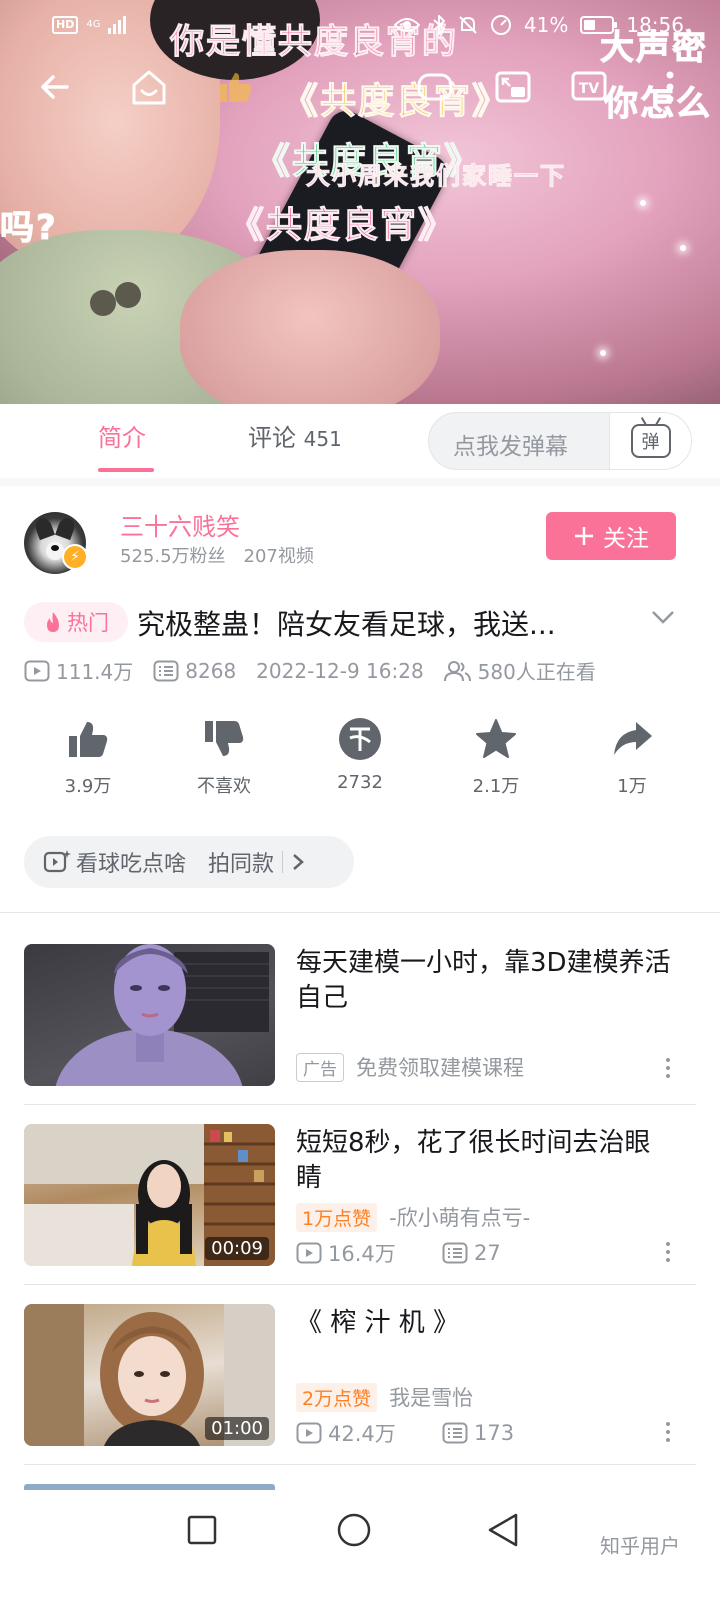  What do you see at coordinates (166, 670) in the screenshot?
I see `danmaku-count-icon` at bounding box center [166, 670].